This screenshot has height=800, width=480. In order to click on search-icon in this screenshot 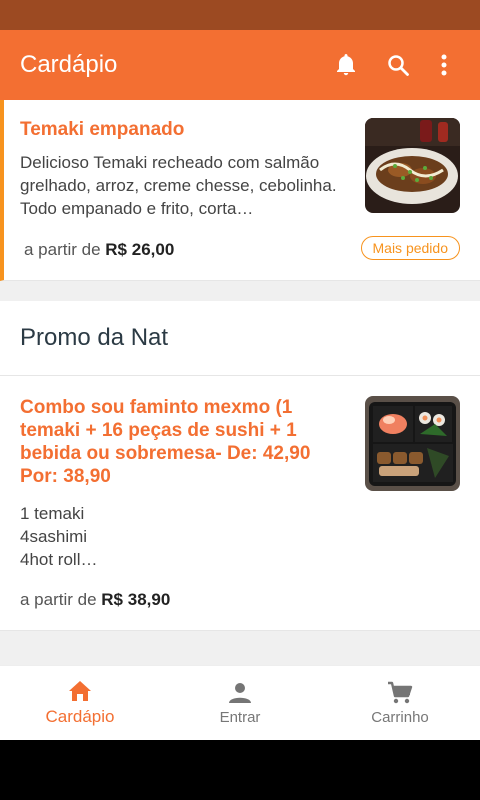, I will do `click(398, 65)`.